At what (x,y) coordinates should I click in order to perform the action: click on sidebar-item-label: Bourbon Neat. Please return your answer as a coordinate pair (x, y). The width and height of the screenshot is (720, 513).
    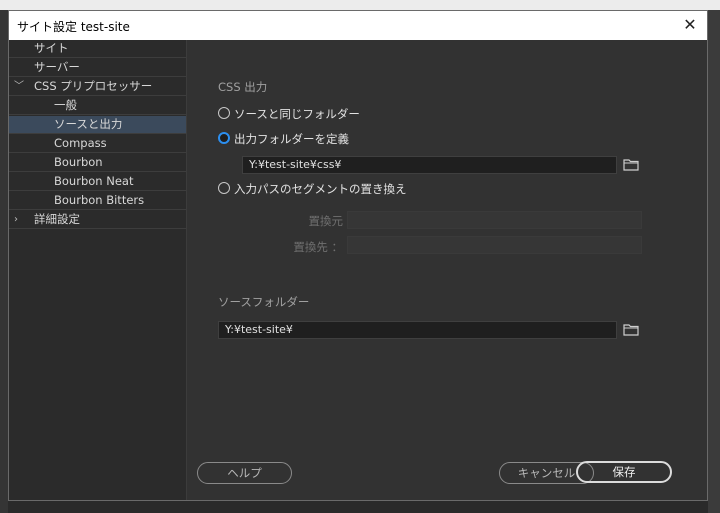
    Looking at the image, I should click on (94, 181).